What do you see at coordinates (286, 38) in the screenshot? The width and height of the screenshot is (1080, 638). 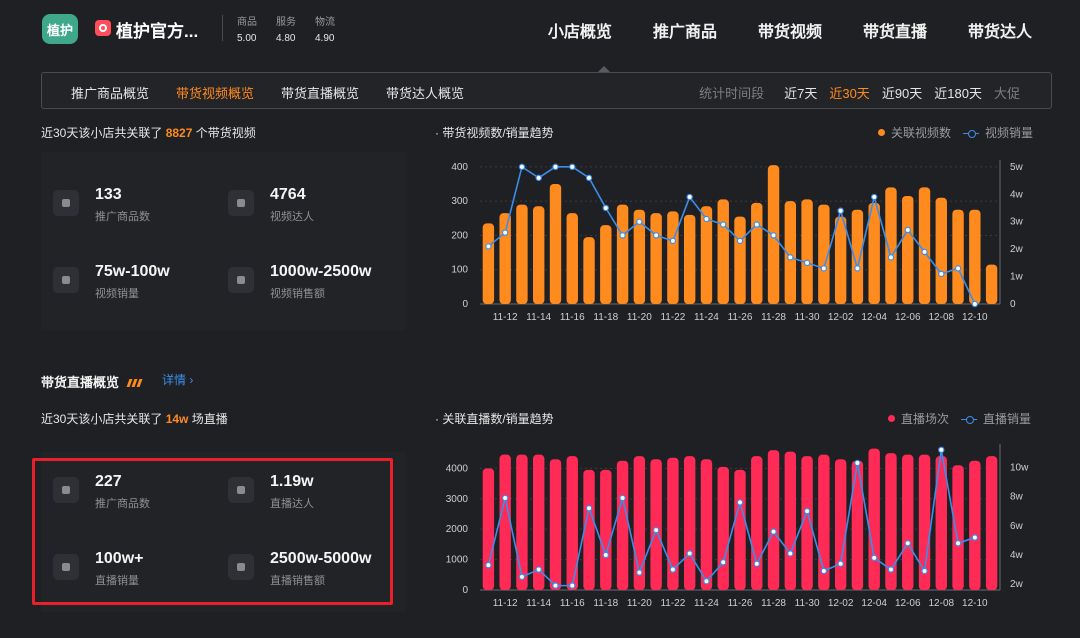 I see `score-value: 4.80` at bounding box center [286, 38].